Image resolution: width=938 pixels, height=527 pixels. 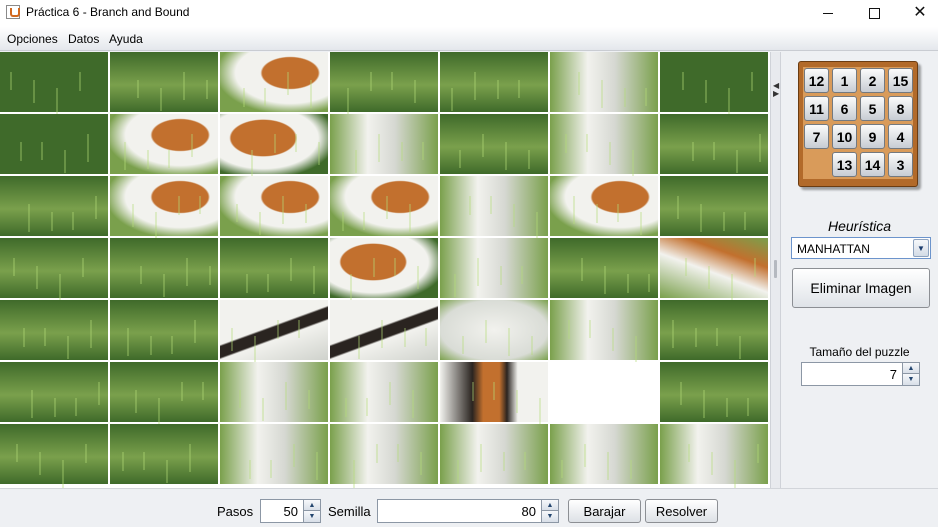 I want to click on menu-datos: Datos, so click(x=83, y=39).